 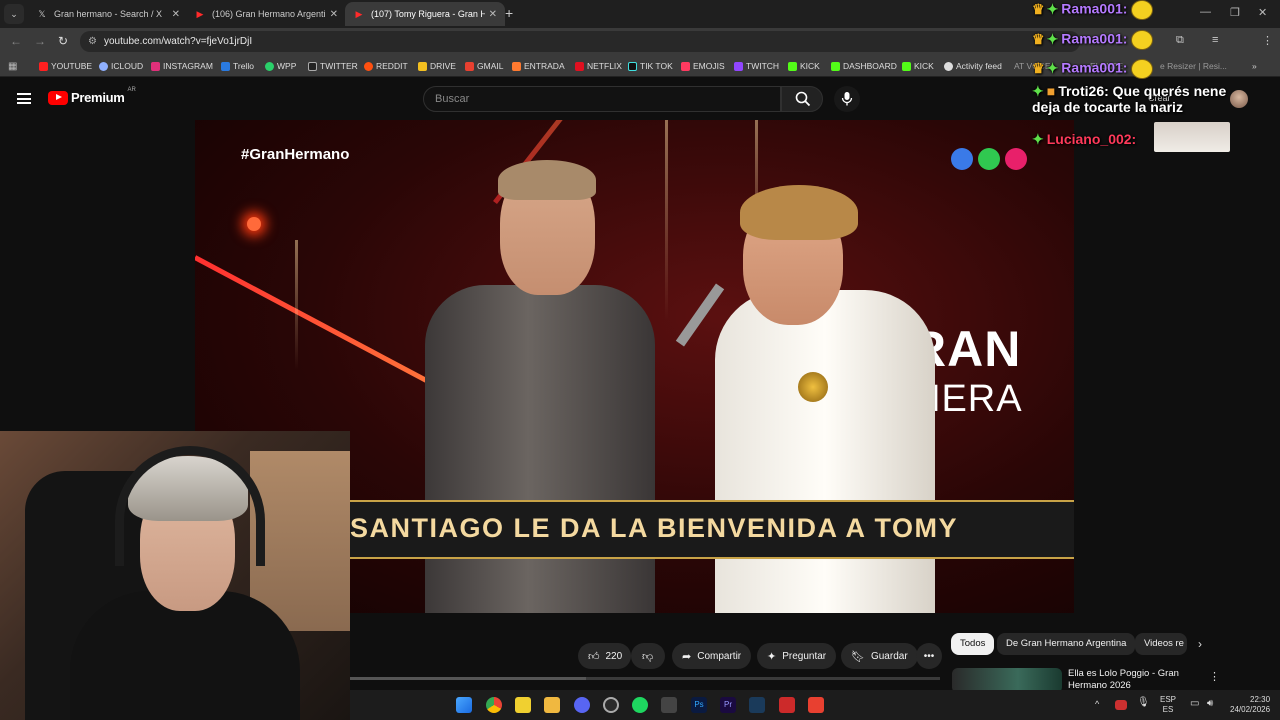 I want to click on ask-button: ✦ Preguntar, so click(x=797, y=656).